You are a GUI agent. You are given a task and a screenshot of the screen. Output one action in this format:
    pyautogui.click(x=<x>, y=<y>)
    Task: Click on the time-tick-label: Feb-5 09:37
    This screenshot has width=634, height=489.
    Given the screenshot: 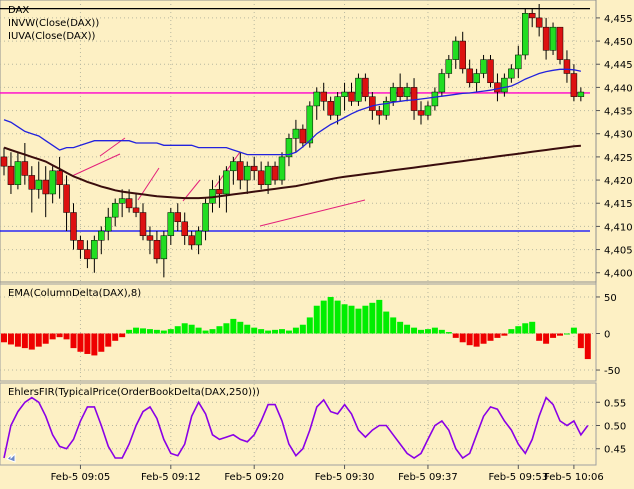 What is the action you would take?
    pyautogui.click(x=428, y=477)
    